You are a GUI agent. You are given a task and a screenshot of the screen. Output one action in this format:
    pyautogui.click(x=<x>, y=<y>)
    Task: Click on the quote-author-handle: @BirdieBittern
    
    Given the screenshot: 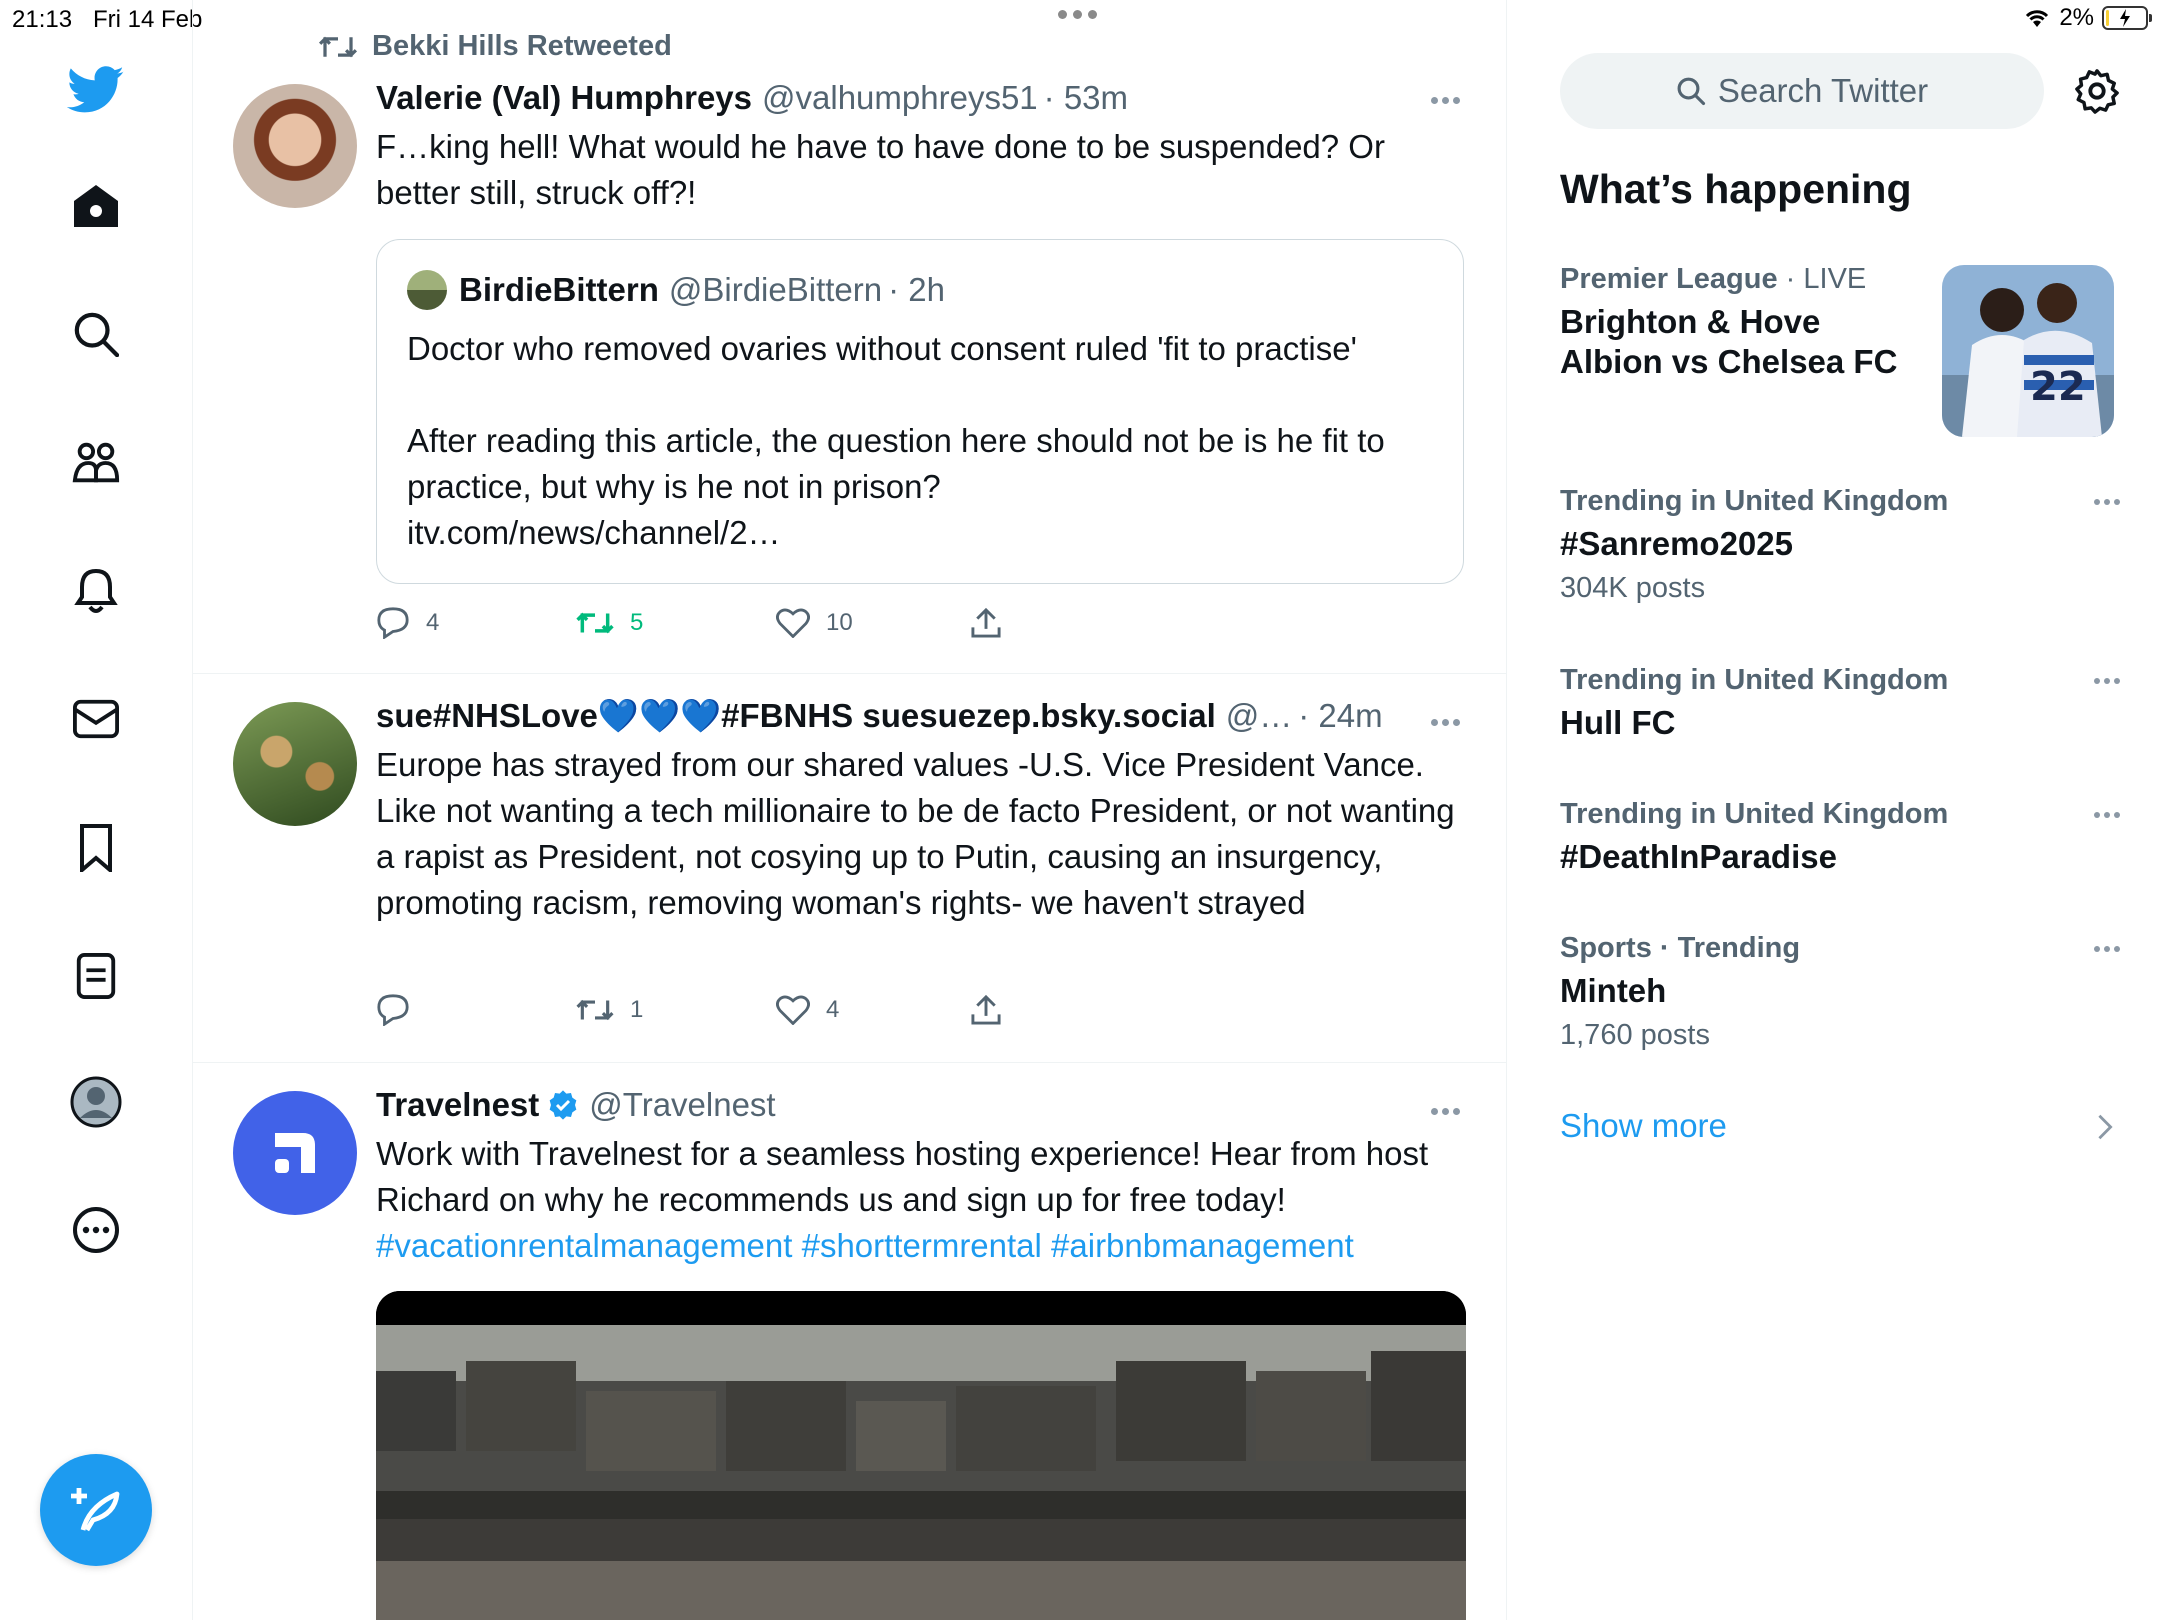 What is the action you would take?
    pyautogui.click(x=775, y=289)
    